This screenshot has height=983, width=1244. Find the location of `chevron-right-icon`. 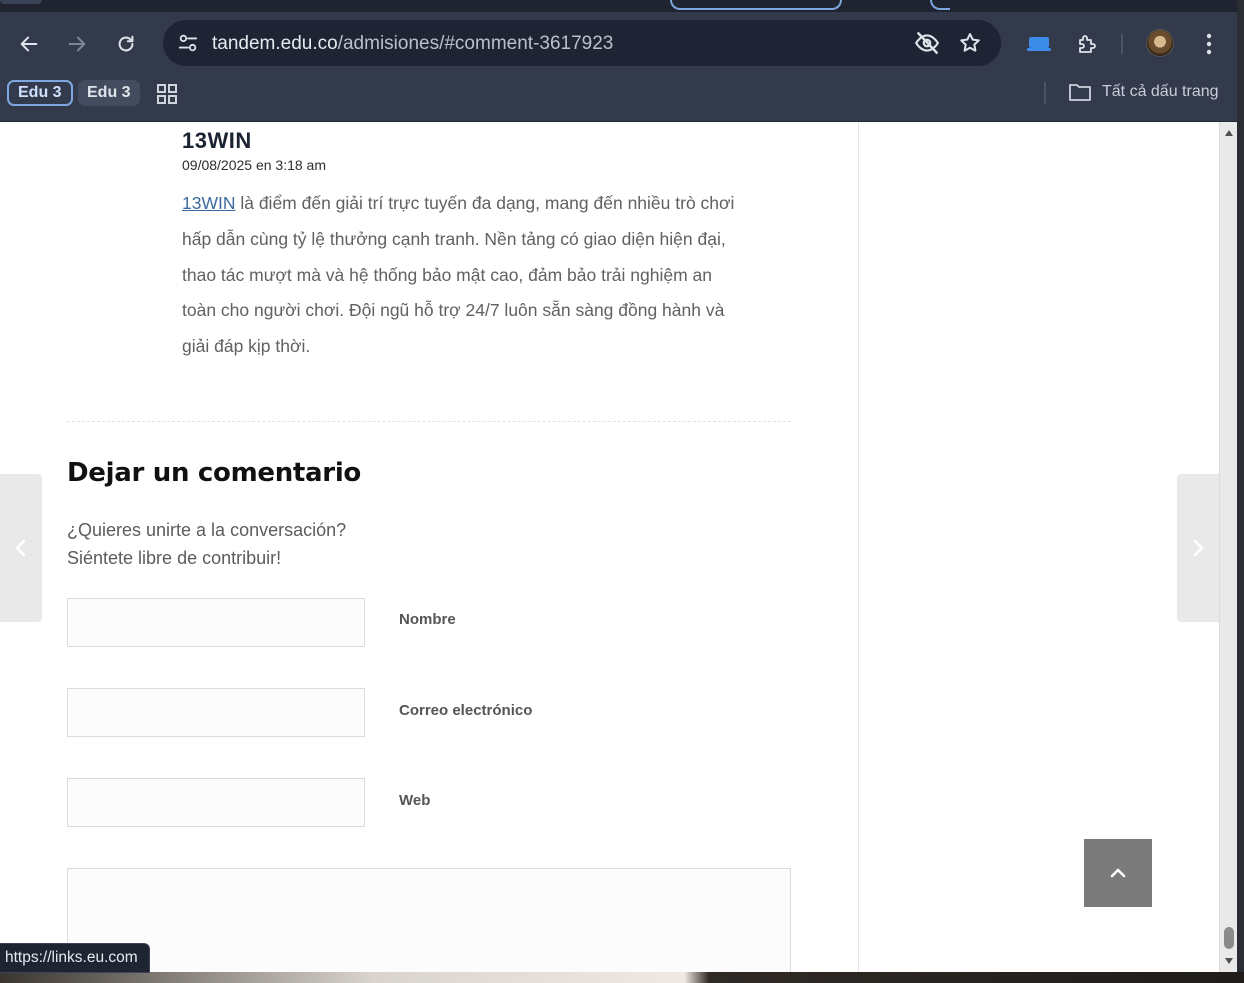

chevron-right-icon is located at coordinates (1198, 548).